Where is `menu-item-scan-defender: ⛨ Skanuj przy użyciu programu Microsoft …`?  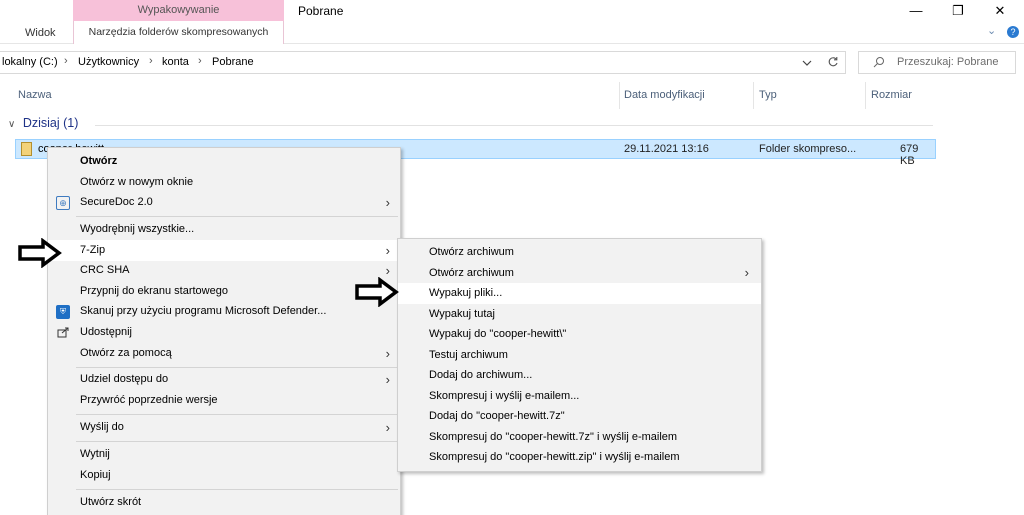 menu-item-scan-defender: ⛨ Skanuj przy użyciu programu Microsoft … is located at coordinates (224, 311).